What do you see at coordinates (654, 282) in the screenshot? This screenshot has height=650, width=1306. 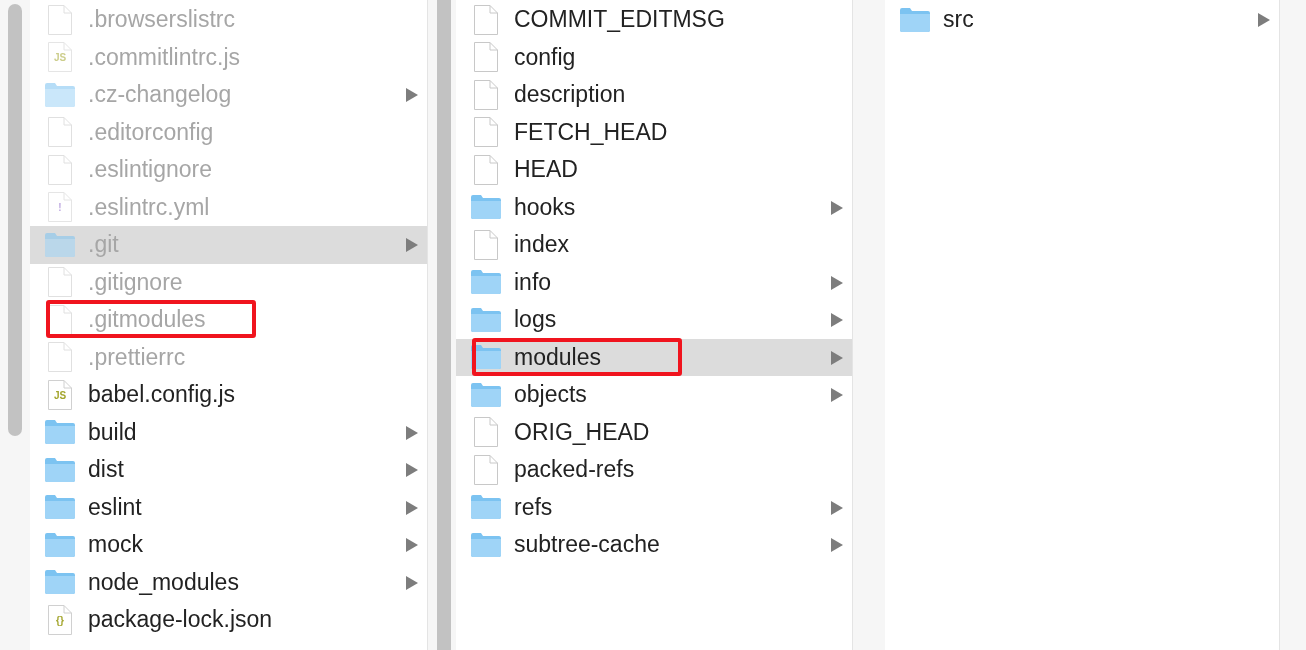 I see `file-row: info` at bounding box center [654, 282].